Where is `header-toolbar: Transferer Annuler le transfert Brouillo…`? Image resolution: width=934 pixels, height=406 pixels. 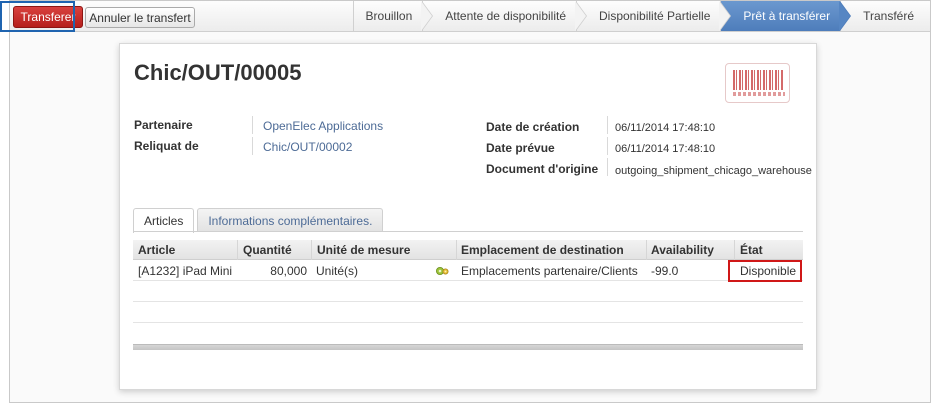 header-toolbar: Transferer Annuler le transfert Brouillo… is located at coordinates (470, 16).